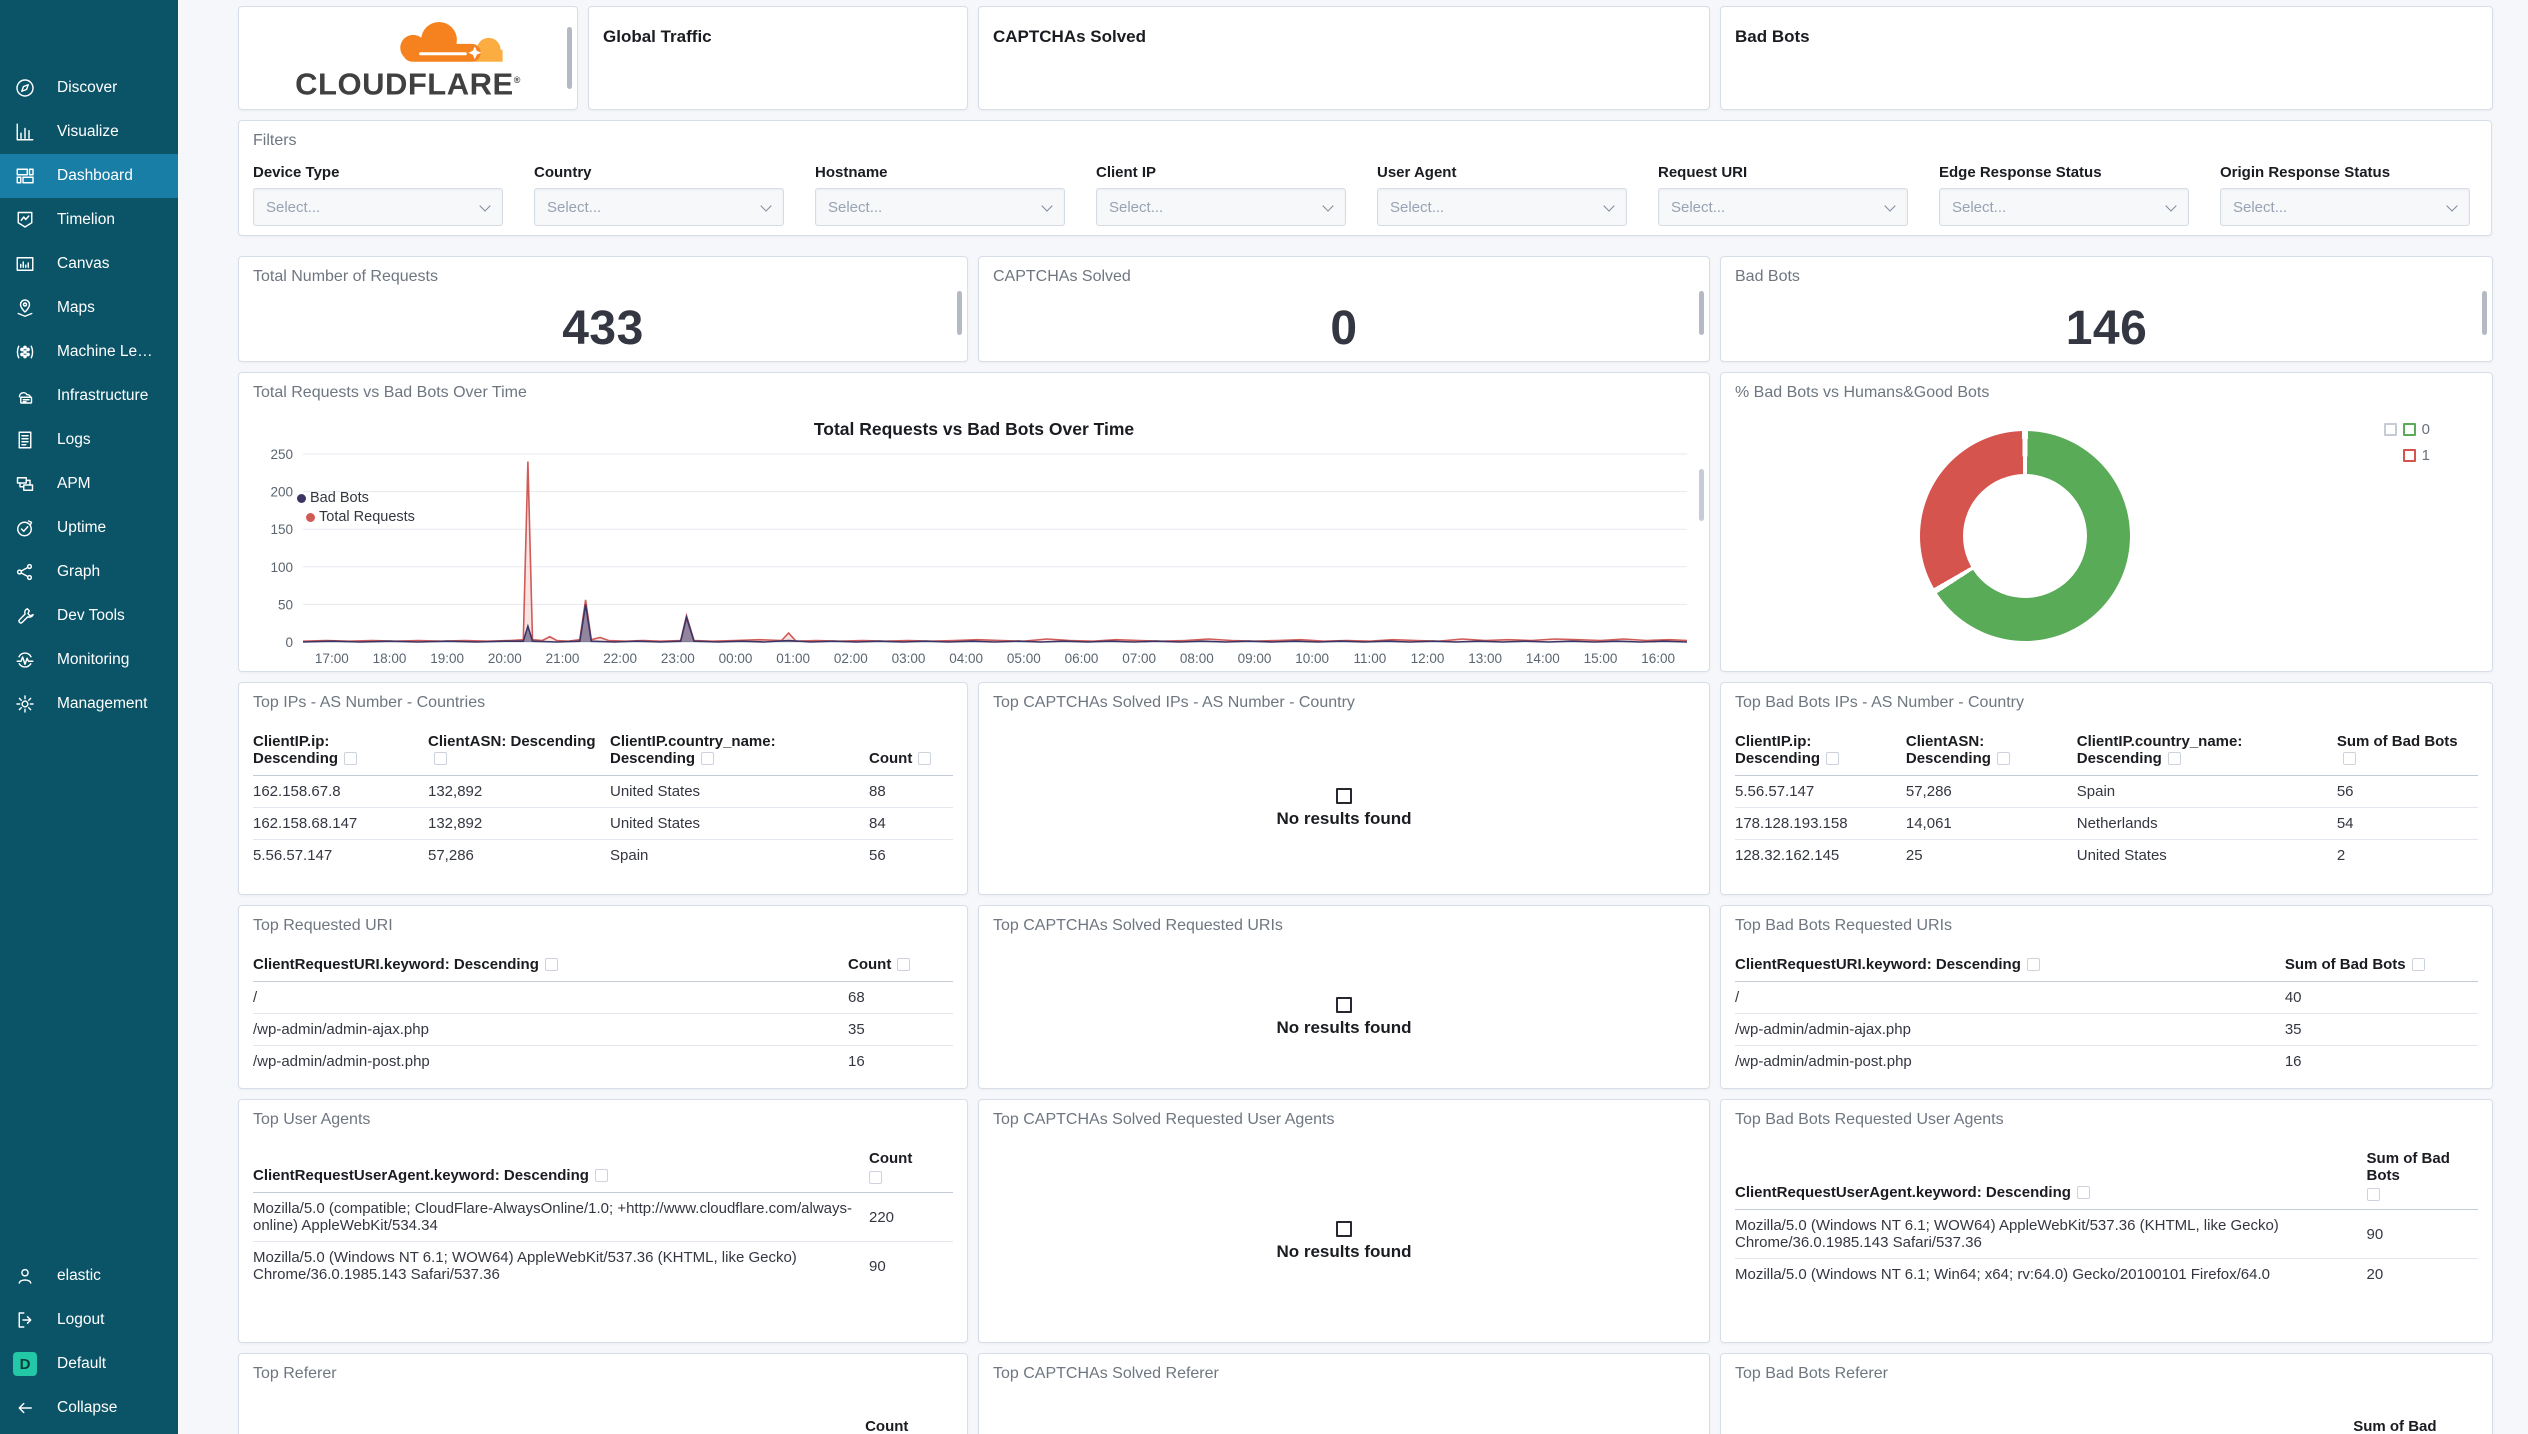 This screenshot has height=1434, width=2528. Describe the element at coordinates (25, 308) in the screenshot. I see `map-pin-icon` at that location.